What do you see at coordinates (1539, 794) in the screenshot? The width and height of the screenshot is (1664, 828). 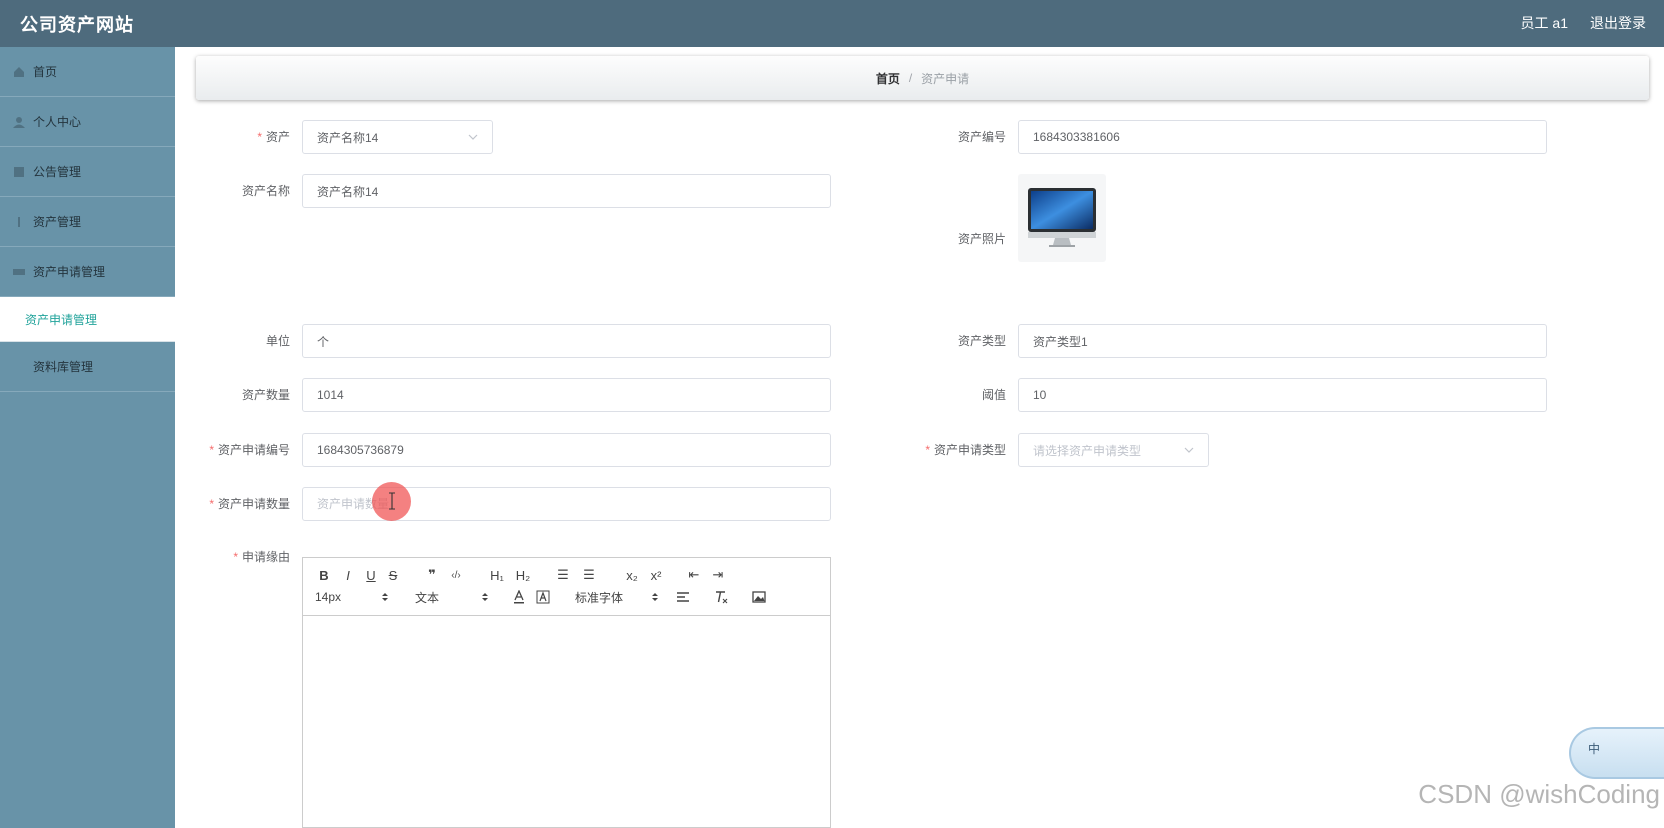 I see `watermark: CSDN @wishCoding` at bounding box center [1539, 794].